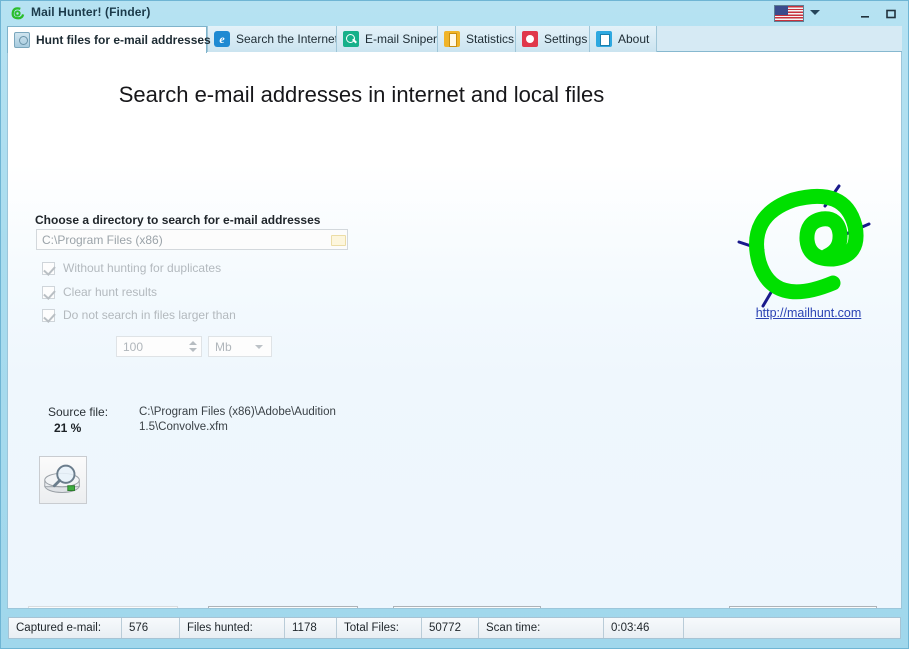 The image size is (909, 649). Describe the element at coordinates (865, 13) in the screenshot. I see `minimize-button` at that location.